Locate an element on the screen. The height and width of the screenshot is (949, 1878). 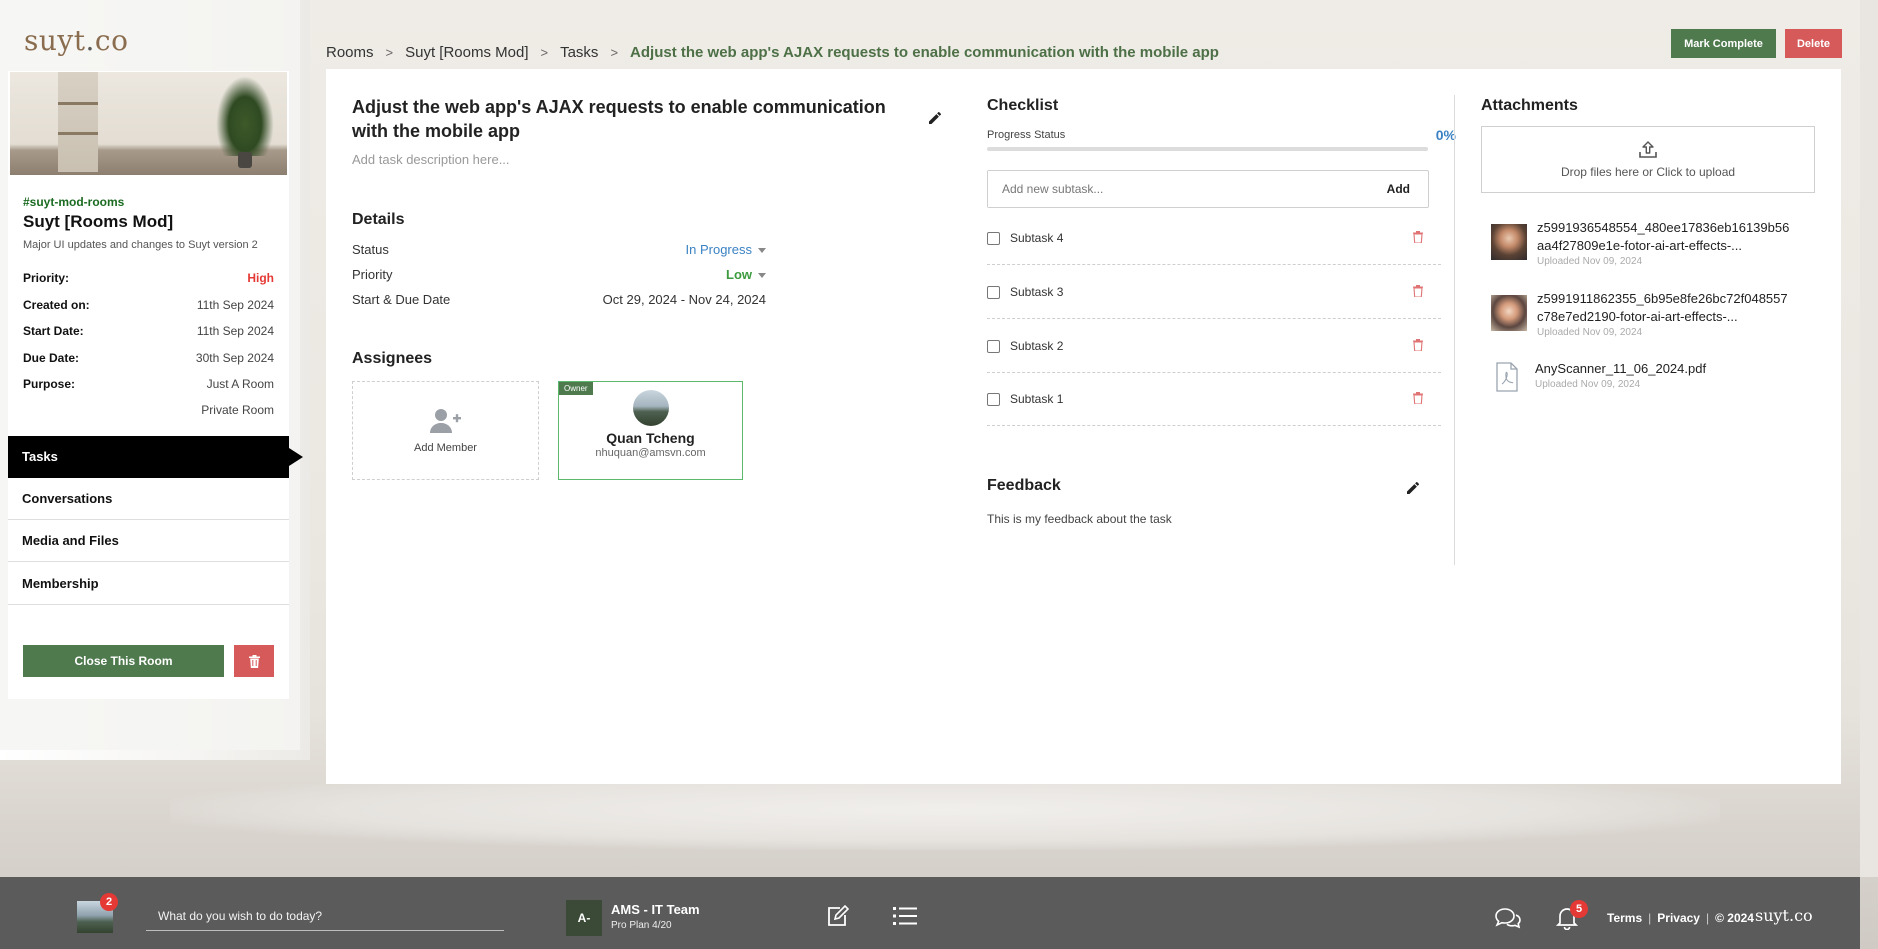
mark-complete-button: Mark Complete is located at coordinates (1723, 43).